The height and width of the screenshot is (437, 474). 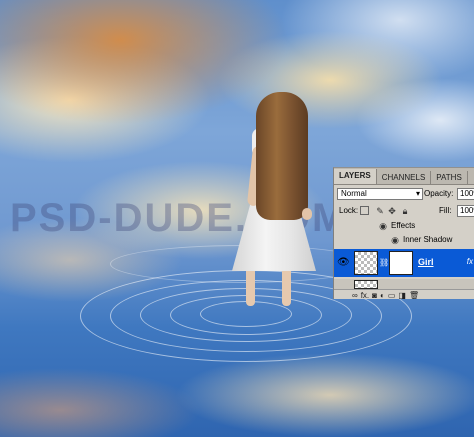 I want to click on inner-shadow-row: ◉ Inner Shadow, so click(x=404, y=240).